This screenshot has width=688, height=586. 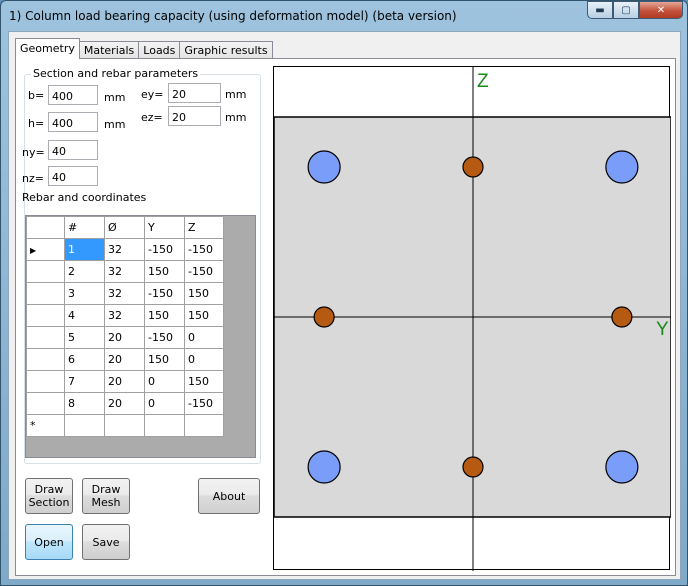 I want to click on table-row: 6 20 150 0, so click(x=125, y=359).